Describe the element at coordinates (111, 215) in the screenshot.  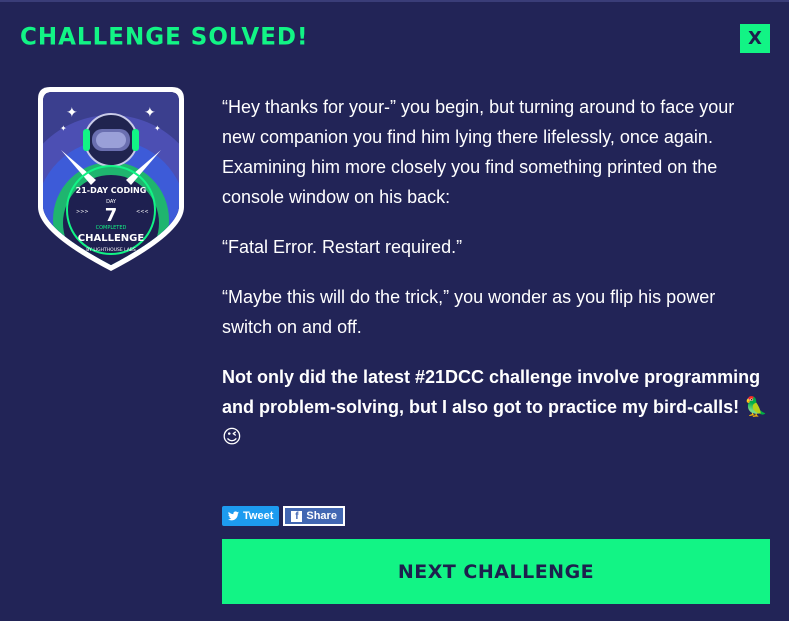
I see `badge-day-number: 7` at that location.